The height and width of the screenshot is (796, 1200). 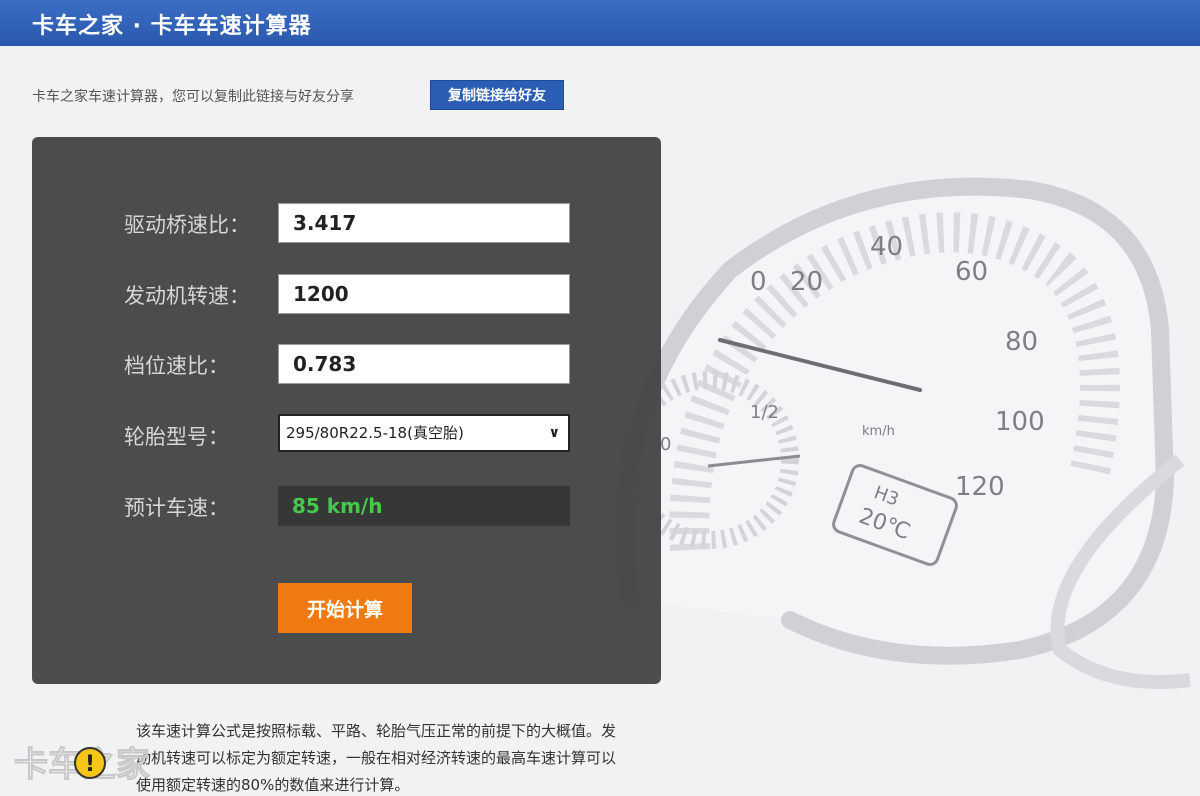 What do you see at coordinates (90, 764) in the screenshot?
I see `warning-icon-mark: !` at bounding box center [90, 764].